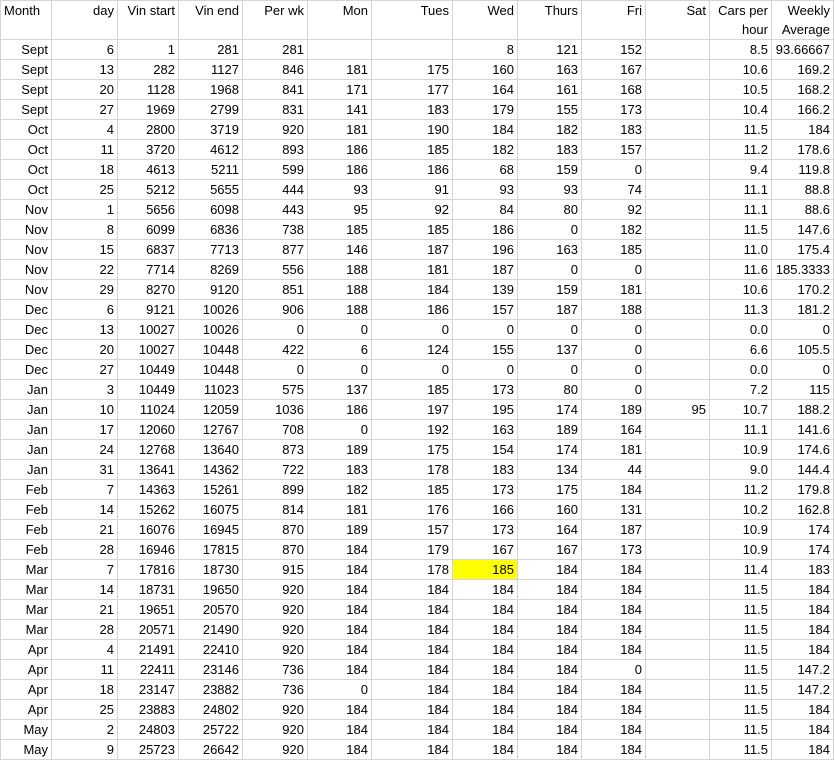 Image resolution: width=835 pixels, height=769 pixels. I want to click on cell: Nov, so click(26, 229).